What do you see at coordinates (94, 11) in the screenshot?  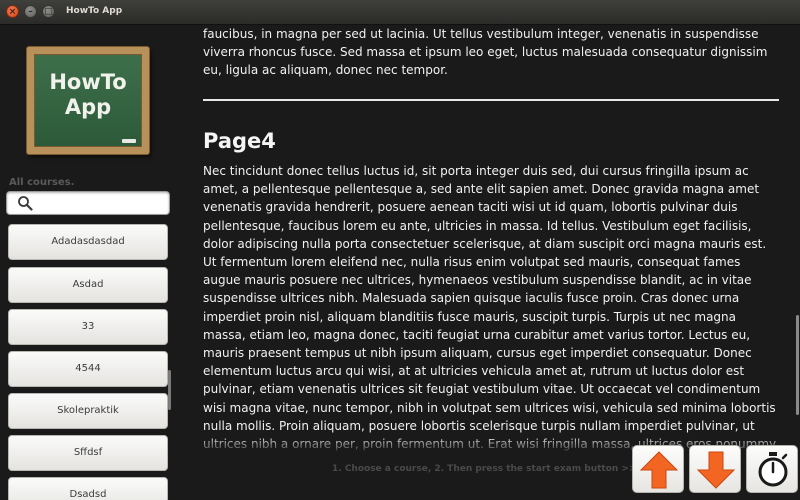 I see `window-title: HowTo App` at bounding box center [94, 11].